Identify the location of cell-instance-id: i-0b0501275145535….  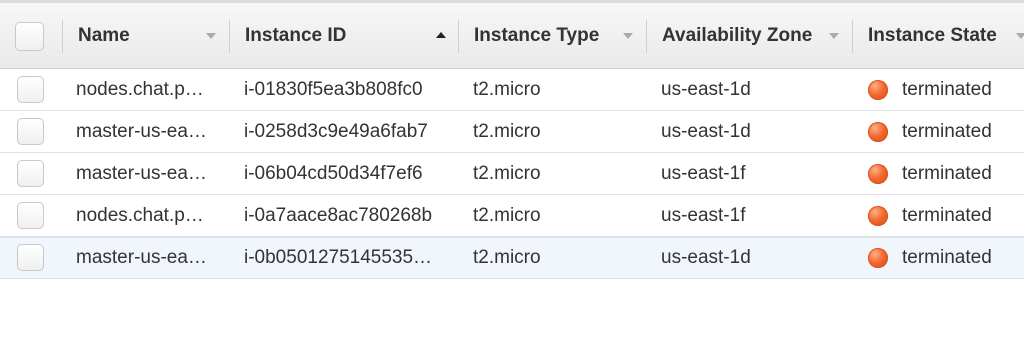
(338, 257).